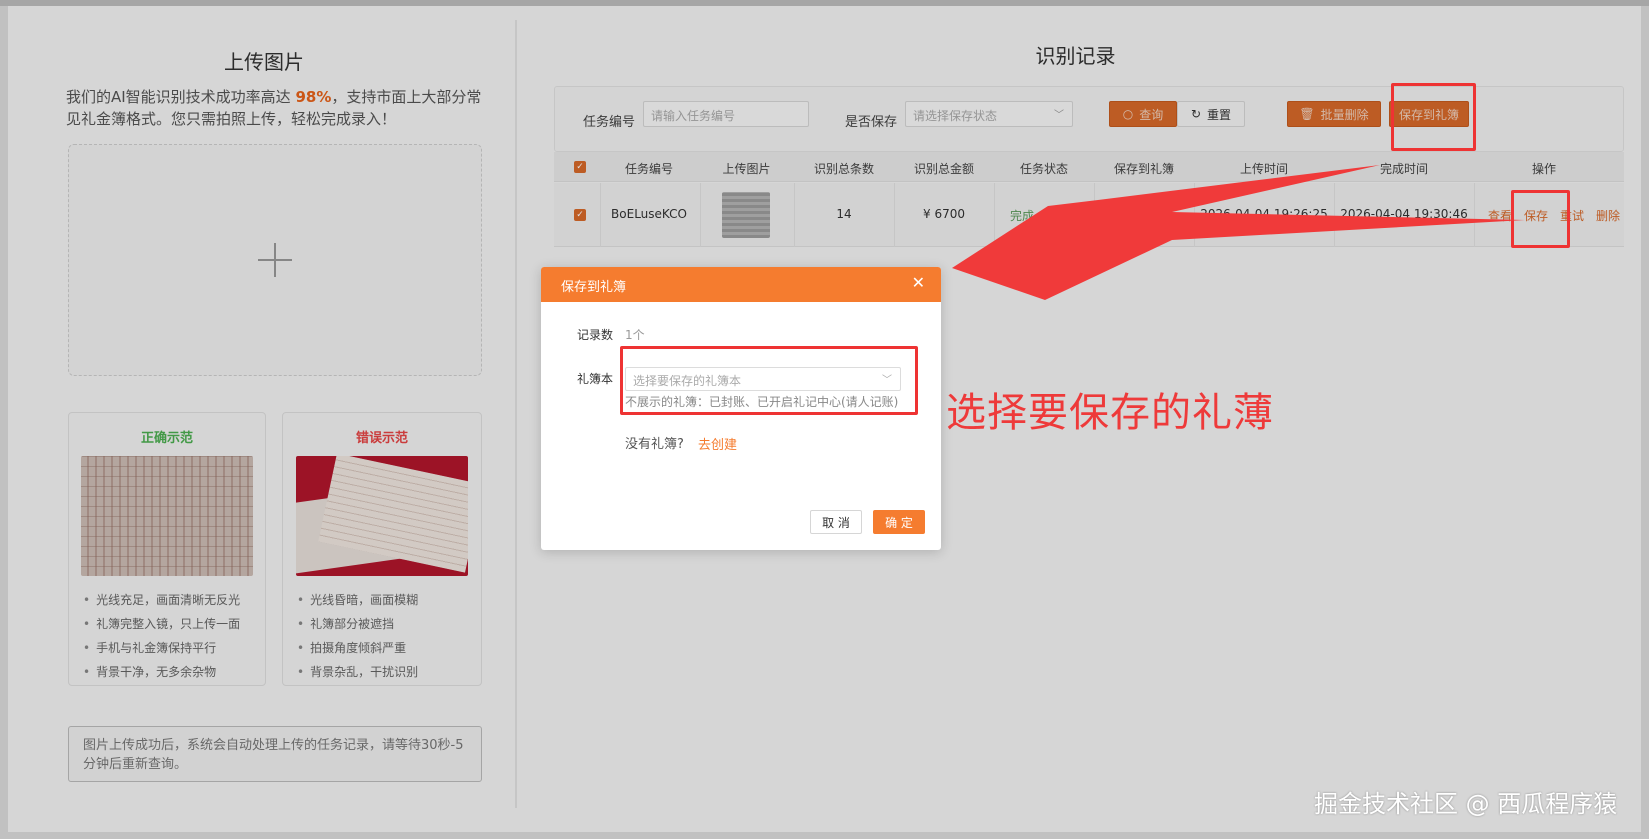  I want to click on confirm-button: 确 定, so click(899, 522).